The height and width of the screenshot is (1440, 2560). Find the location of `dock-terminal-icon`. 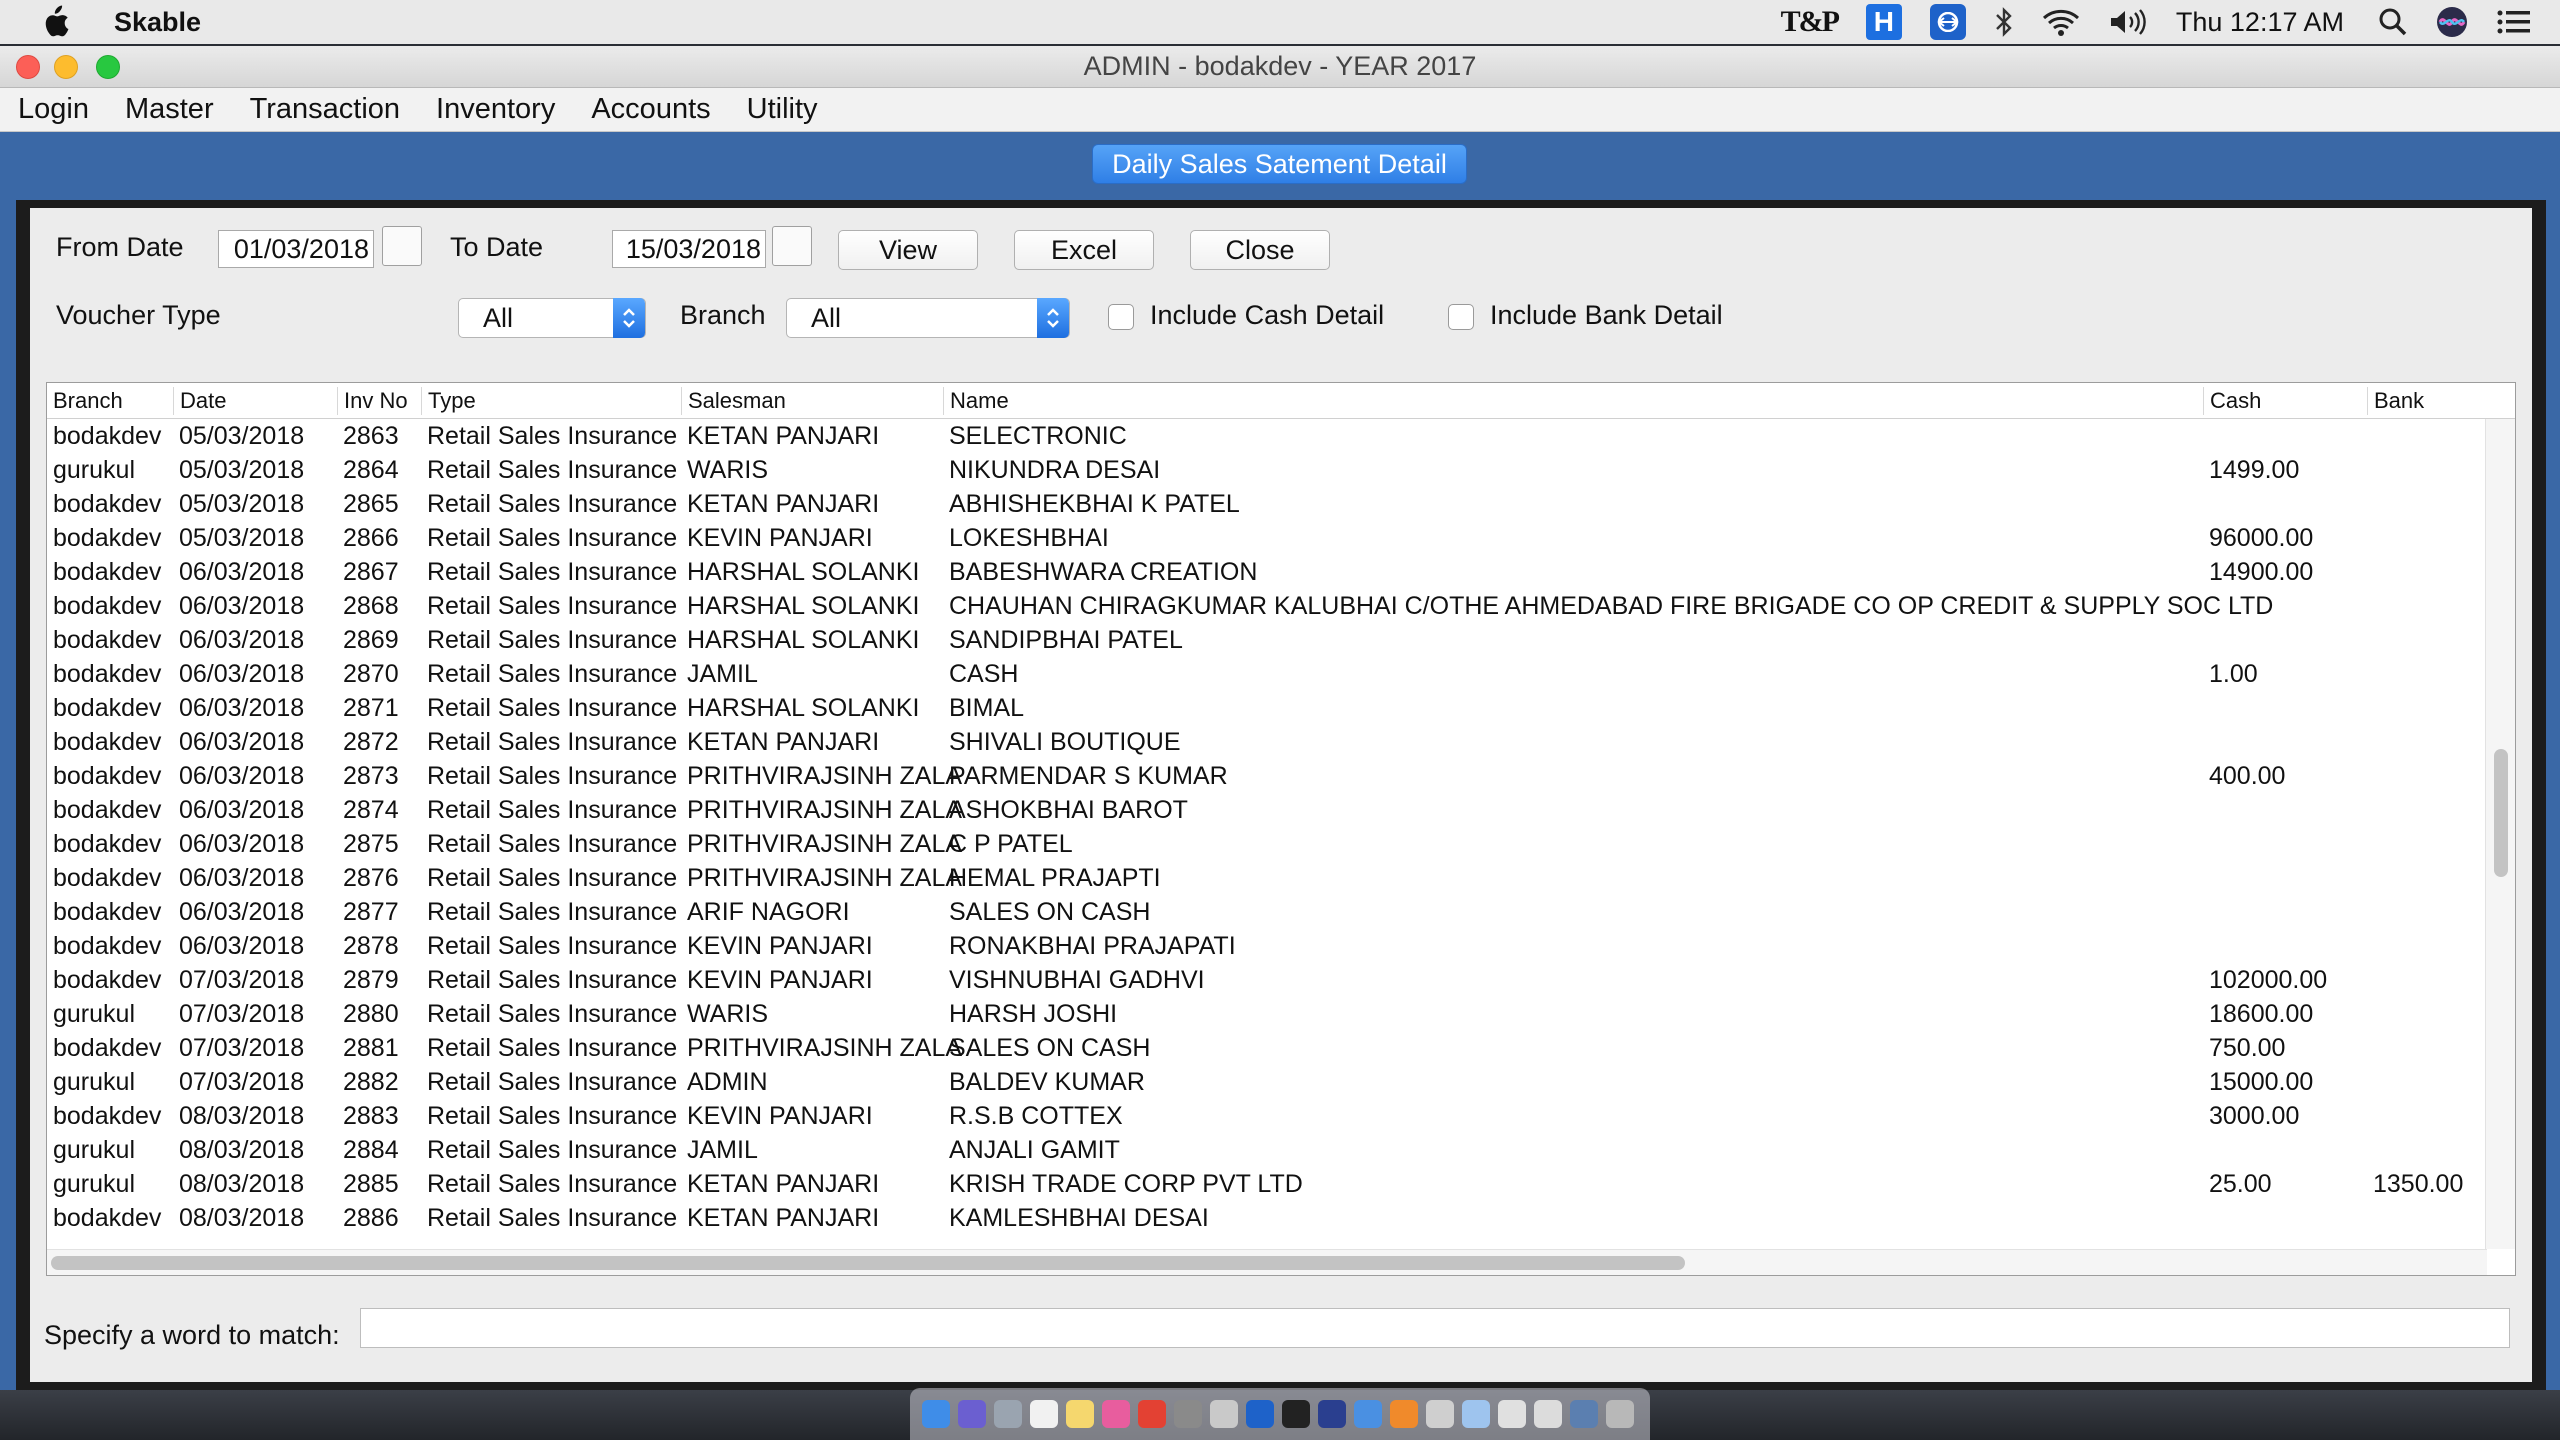

dock-terminal-icon is located at coordinates (1296, 1414).